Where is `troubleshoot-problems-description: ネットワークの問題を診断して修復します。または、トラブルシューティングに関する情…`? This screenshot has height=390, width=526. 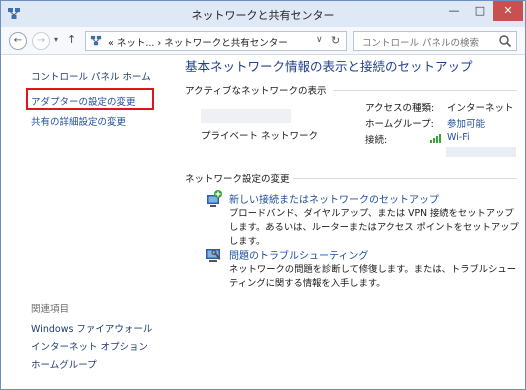
troubleshoot-problems-description: ネットワークの問題を診断して修復します。または、トラブルシューティングに関する情… is located at coordinates (372, 276).